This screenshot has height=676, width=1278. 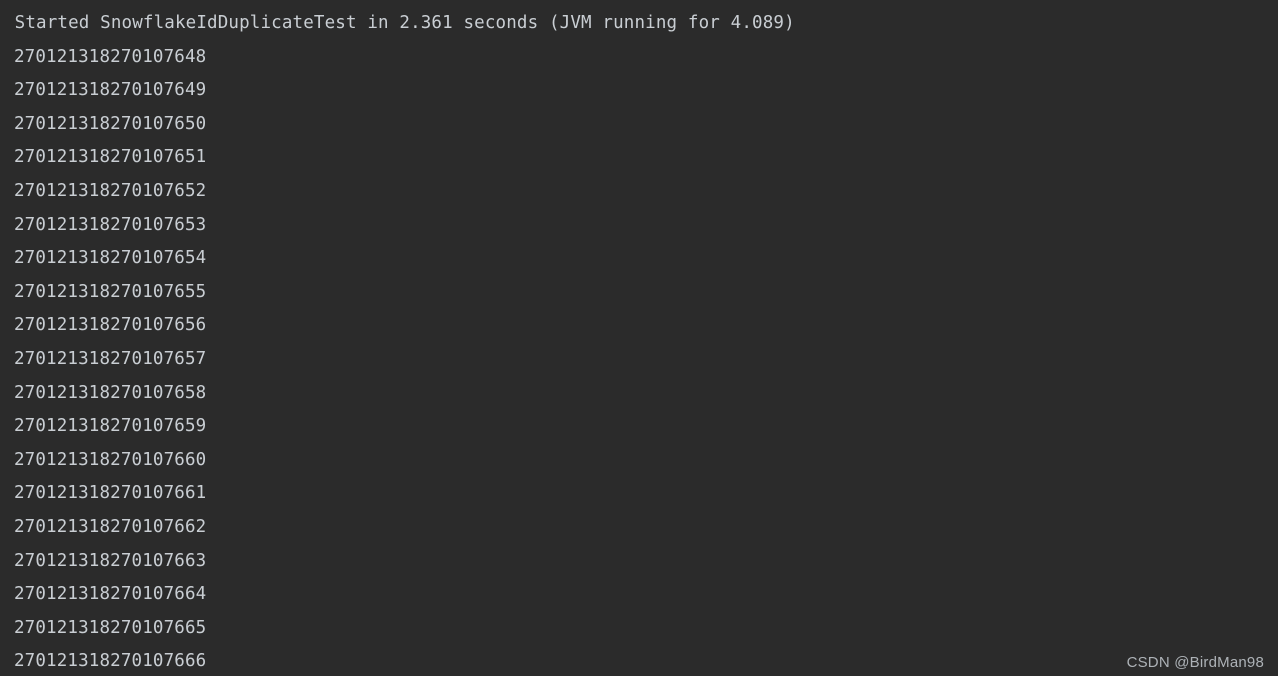 I want to click on csdn-watermark: CSDN @BirdMan98, so click(x=1195, y=662).